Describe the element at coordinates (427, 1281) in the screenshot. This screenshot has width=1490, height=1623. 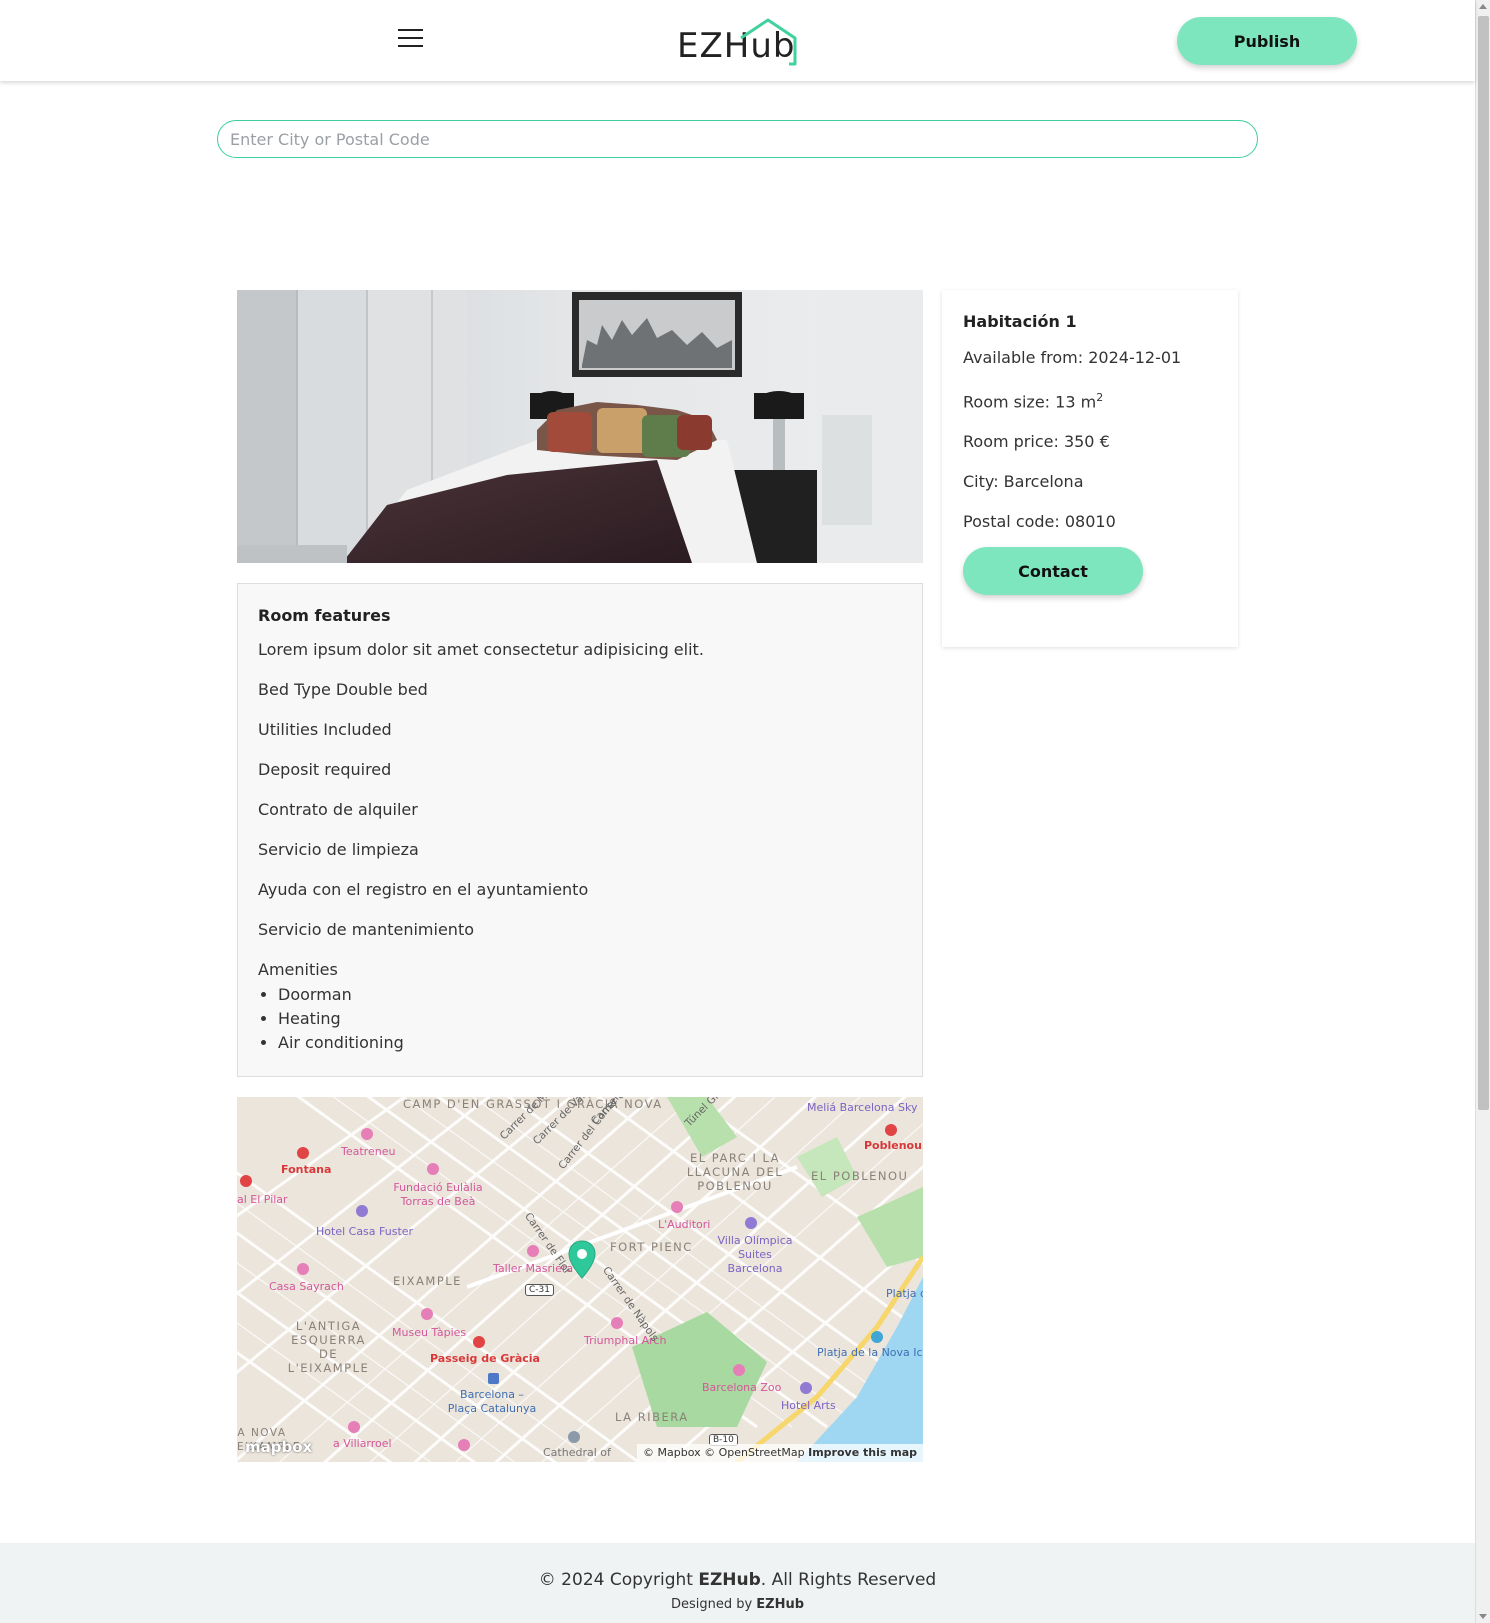
I see `district-eixample-label: EIXAMPLE` at that location.